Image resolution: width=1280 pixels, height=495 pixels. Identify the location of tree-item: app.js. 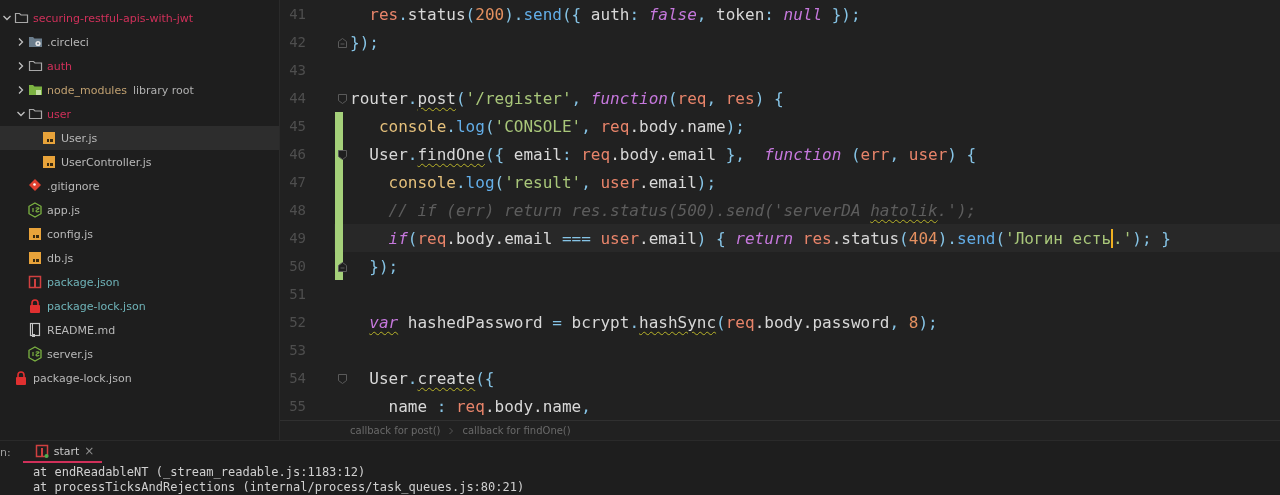
(139, 210).